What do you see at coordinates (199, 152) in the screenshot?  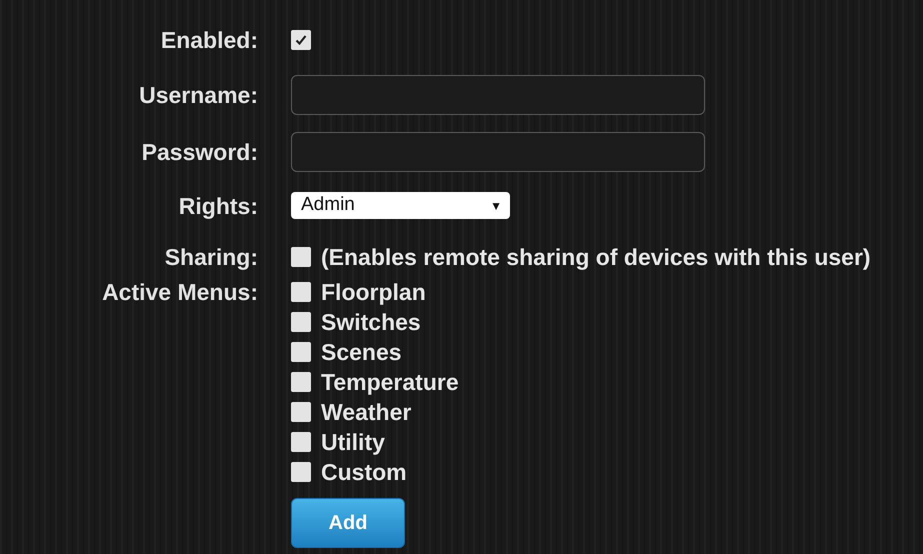 I see `field-label: Password:` at bounding box center [199, 152].